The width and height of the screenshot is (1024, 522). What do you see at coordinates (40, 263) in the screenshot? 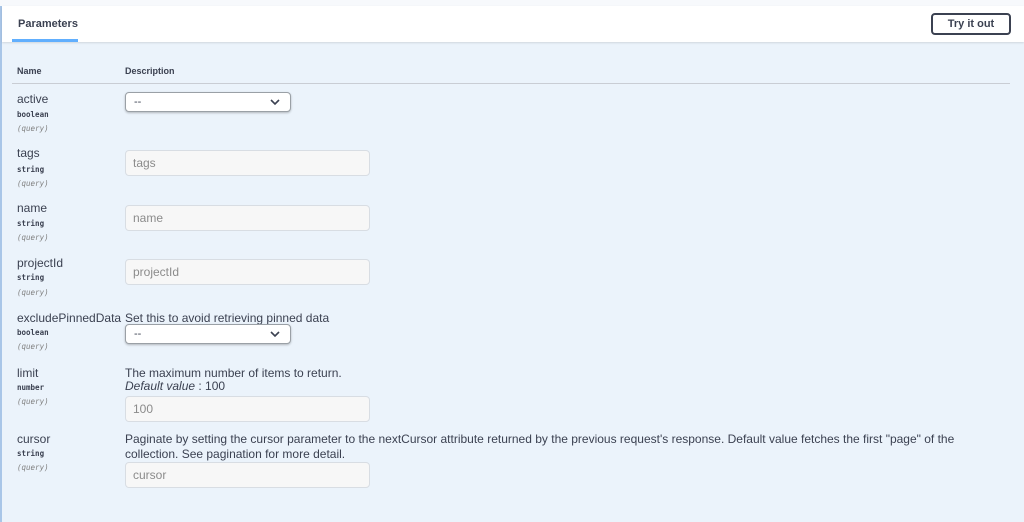
I see `param-name-projectid: projectId` at bounding box center [40, 263].